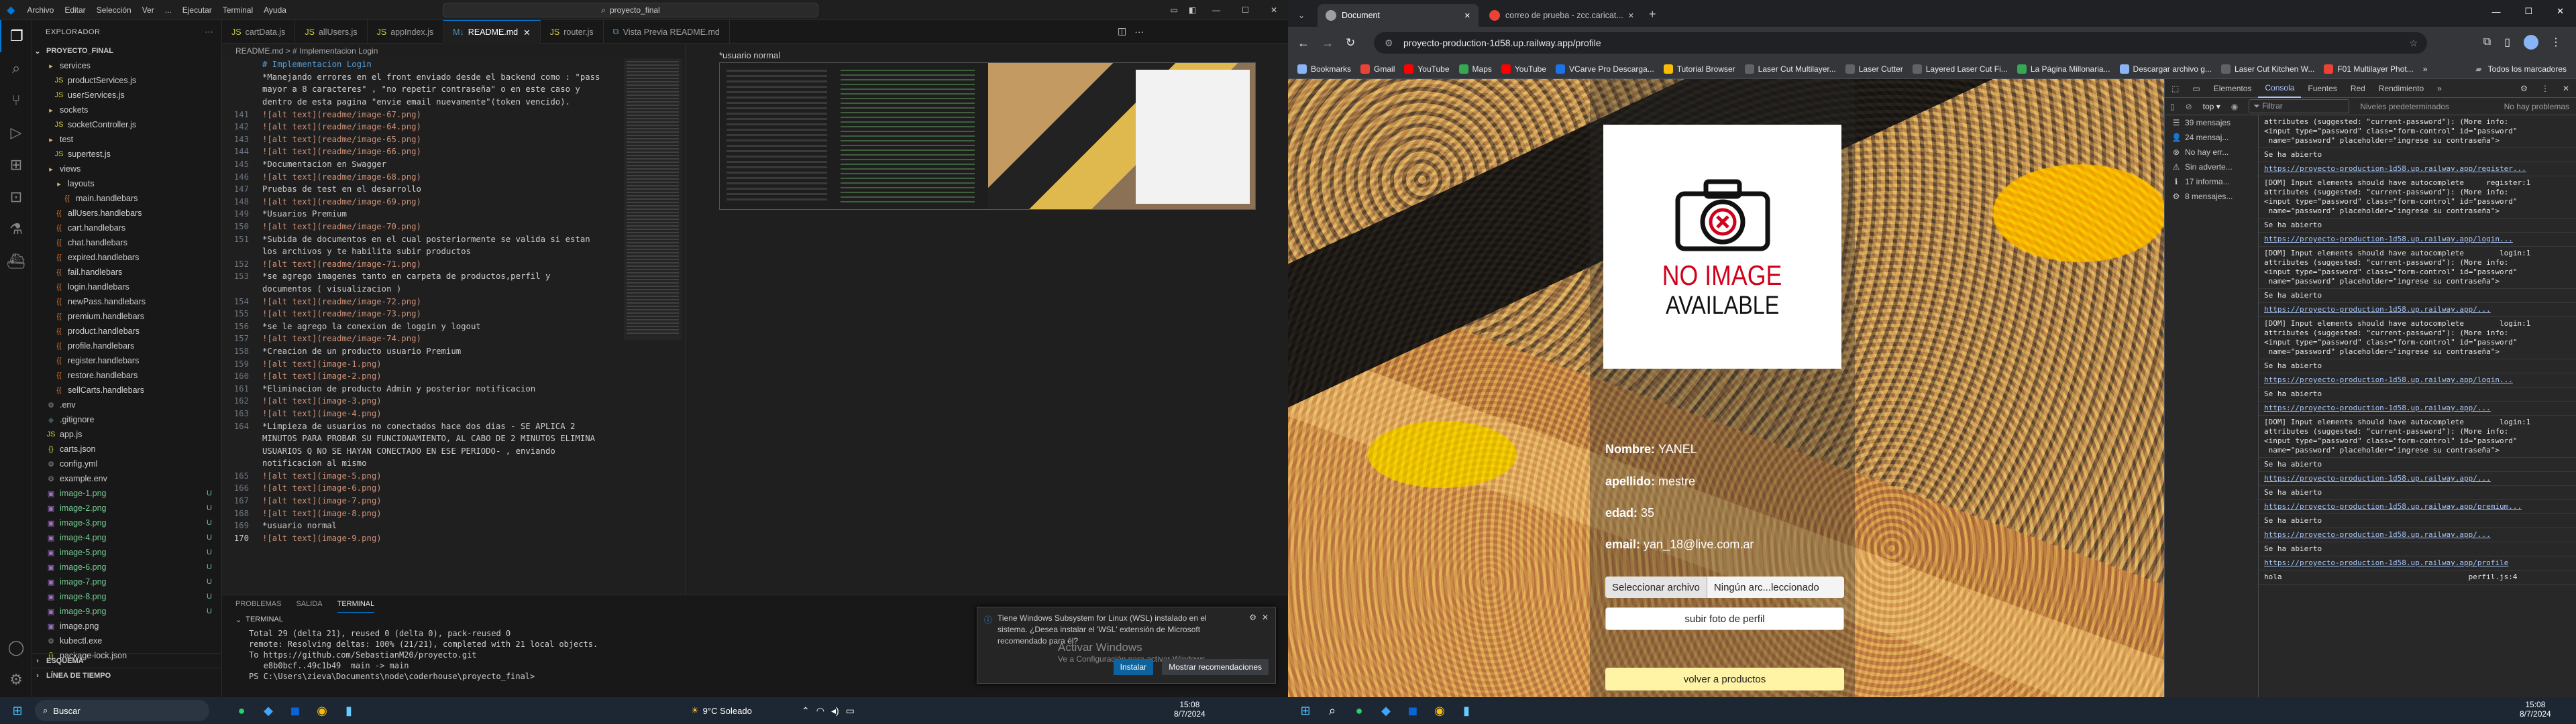 This screenshot has width=2576, height=724. Describe the element at coordinates (126, 464) in the screenshot. I see `file-item: ⚙ config.yml` at that location.